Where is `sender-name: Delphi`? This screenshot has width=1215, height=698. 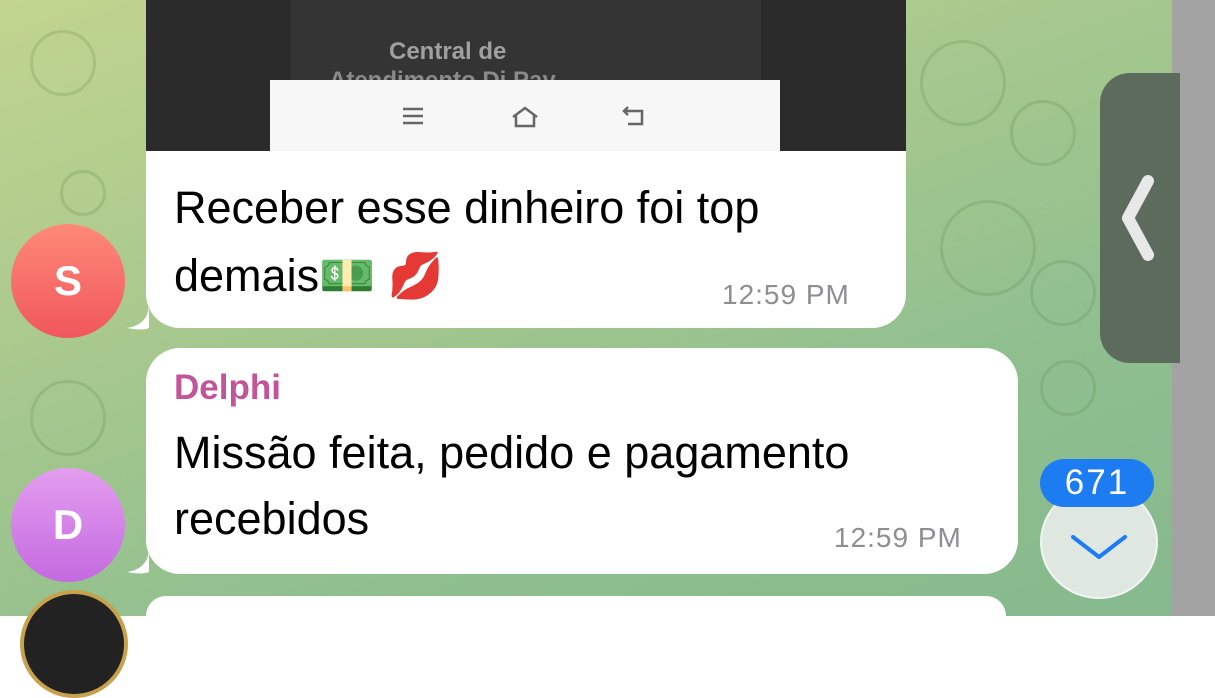 sender-name: Delphi is located at coordinates (227, 388).